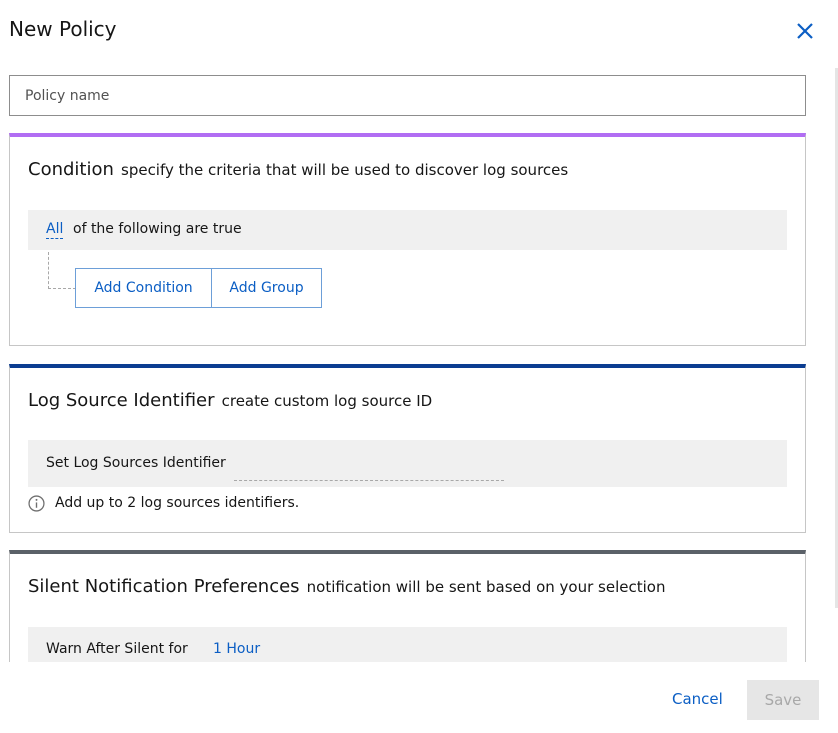  I want to click on warn-label: Warn After Silent for, so click(117, 649).